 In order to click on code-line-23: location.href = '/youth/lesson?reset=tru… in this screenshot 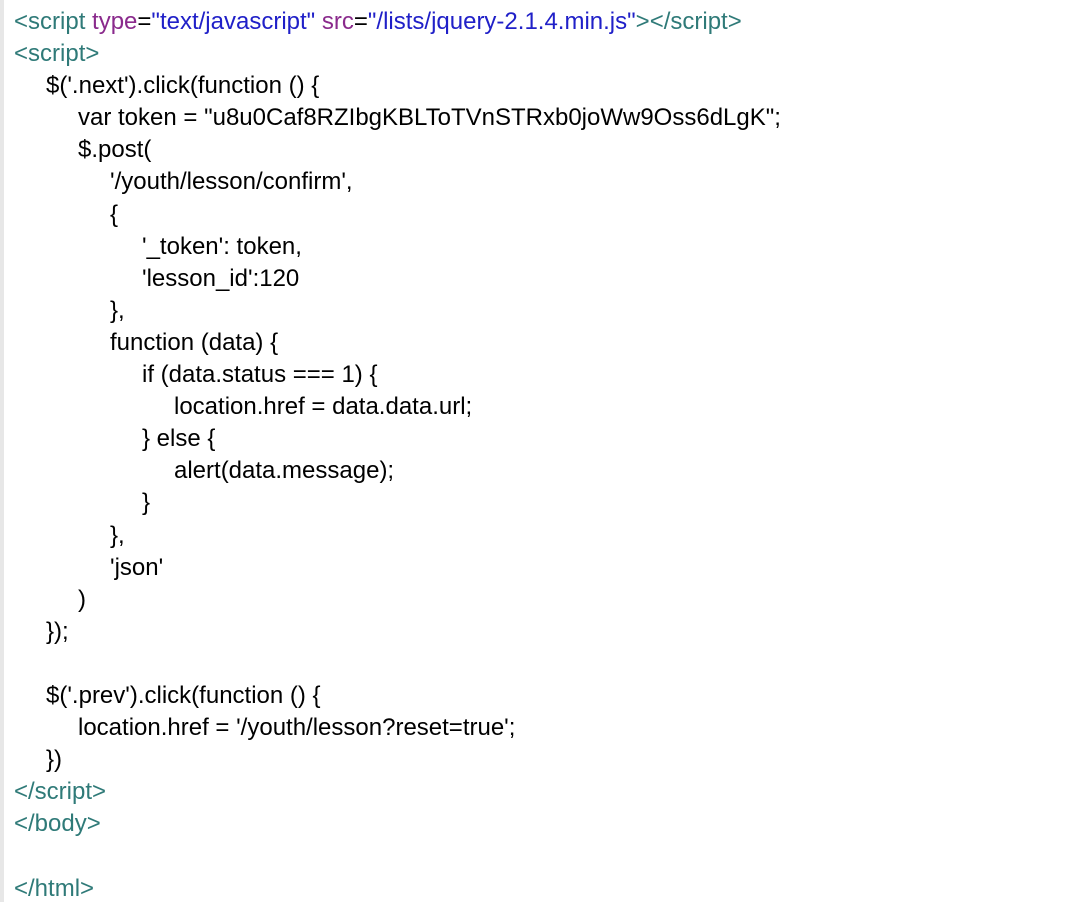, I will do `click(551, 728)`.